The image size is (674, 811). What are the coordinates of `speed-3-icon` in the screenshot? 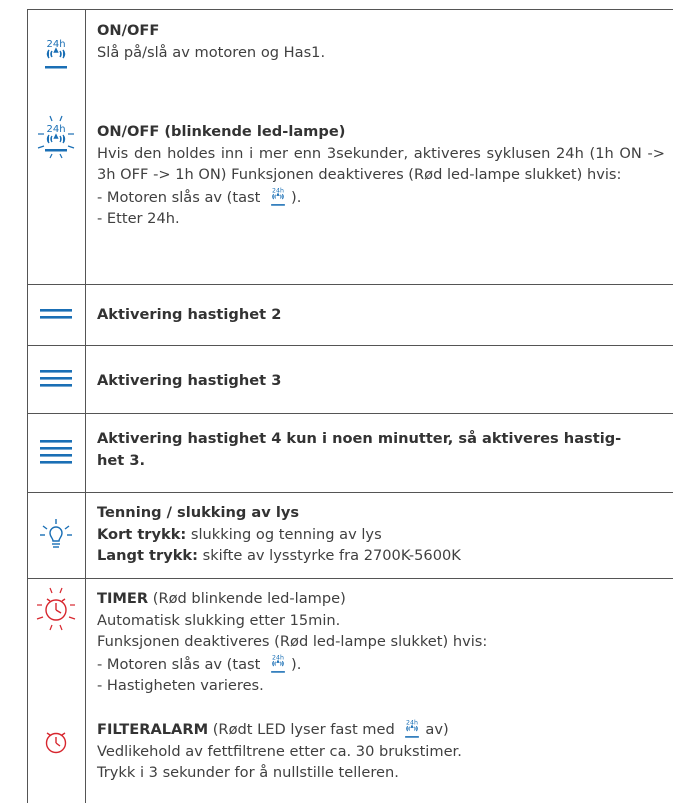 It's located at (56, 378).